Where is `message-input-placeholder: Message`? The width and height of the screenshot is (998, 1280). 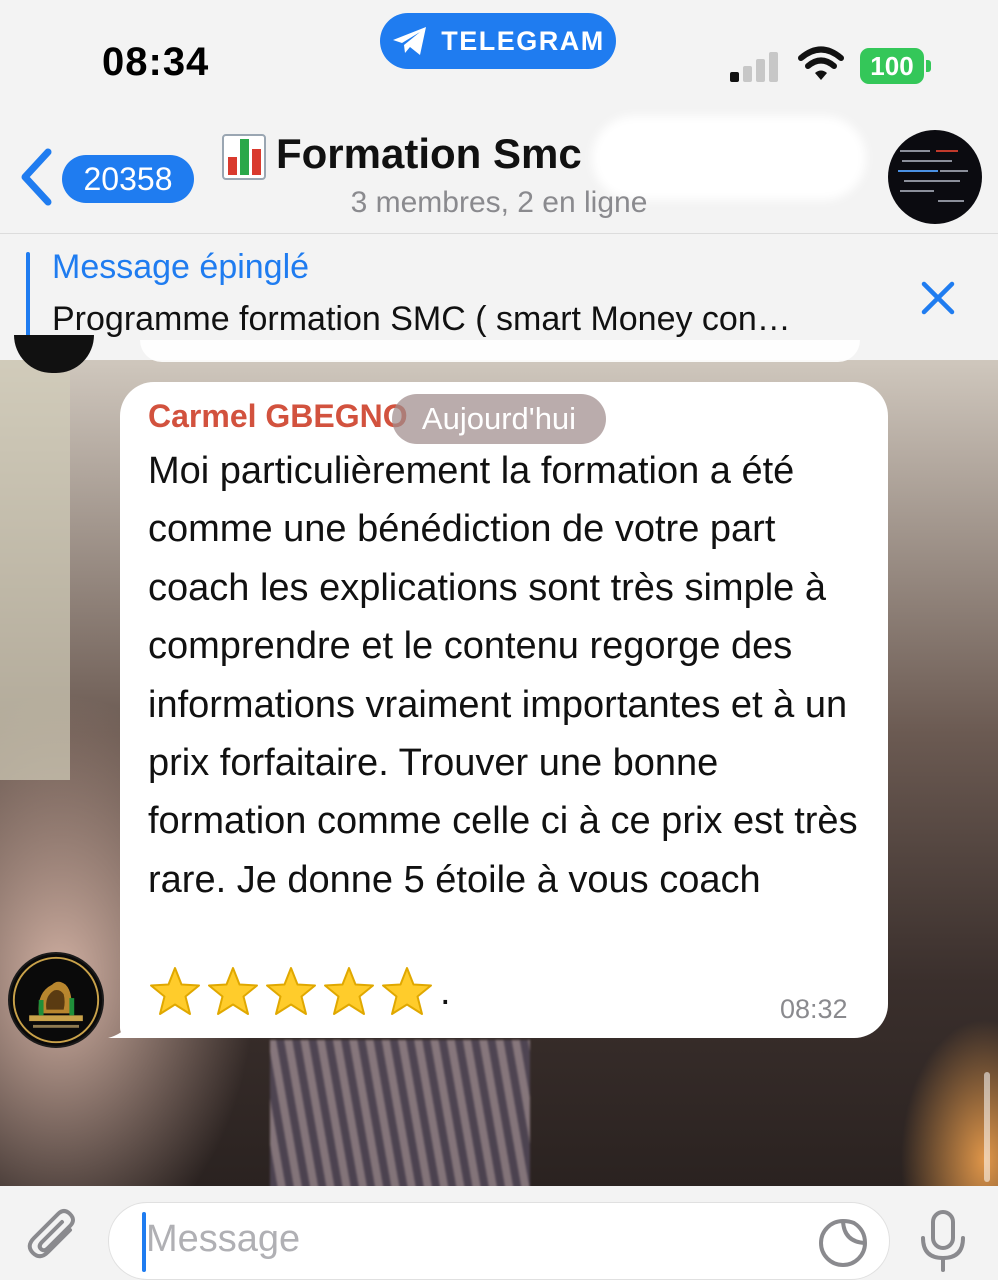 message-input-placeholder: Message is located at coordinates (223, 1239).